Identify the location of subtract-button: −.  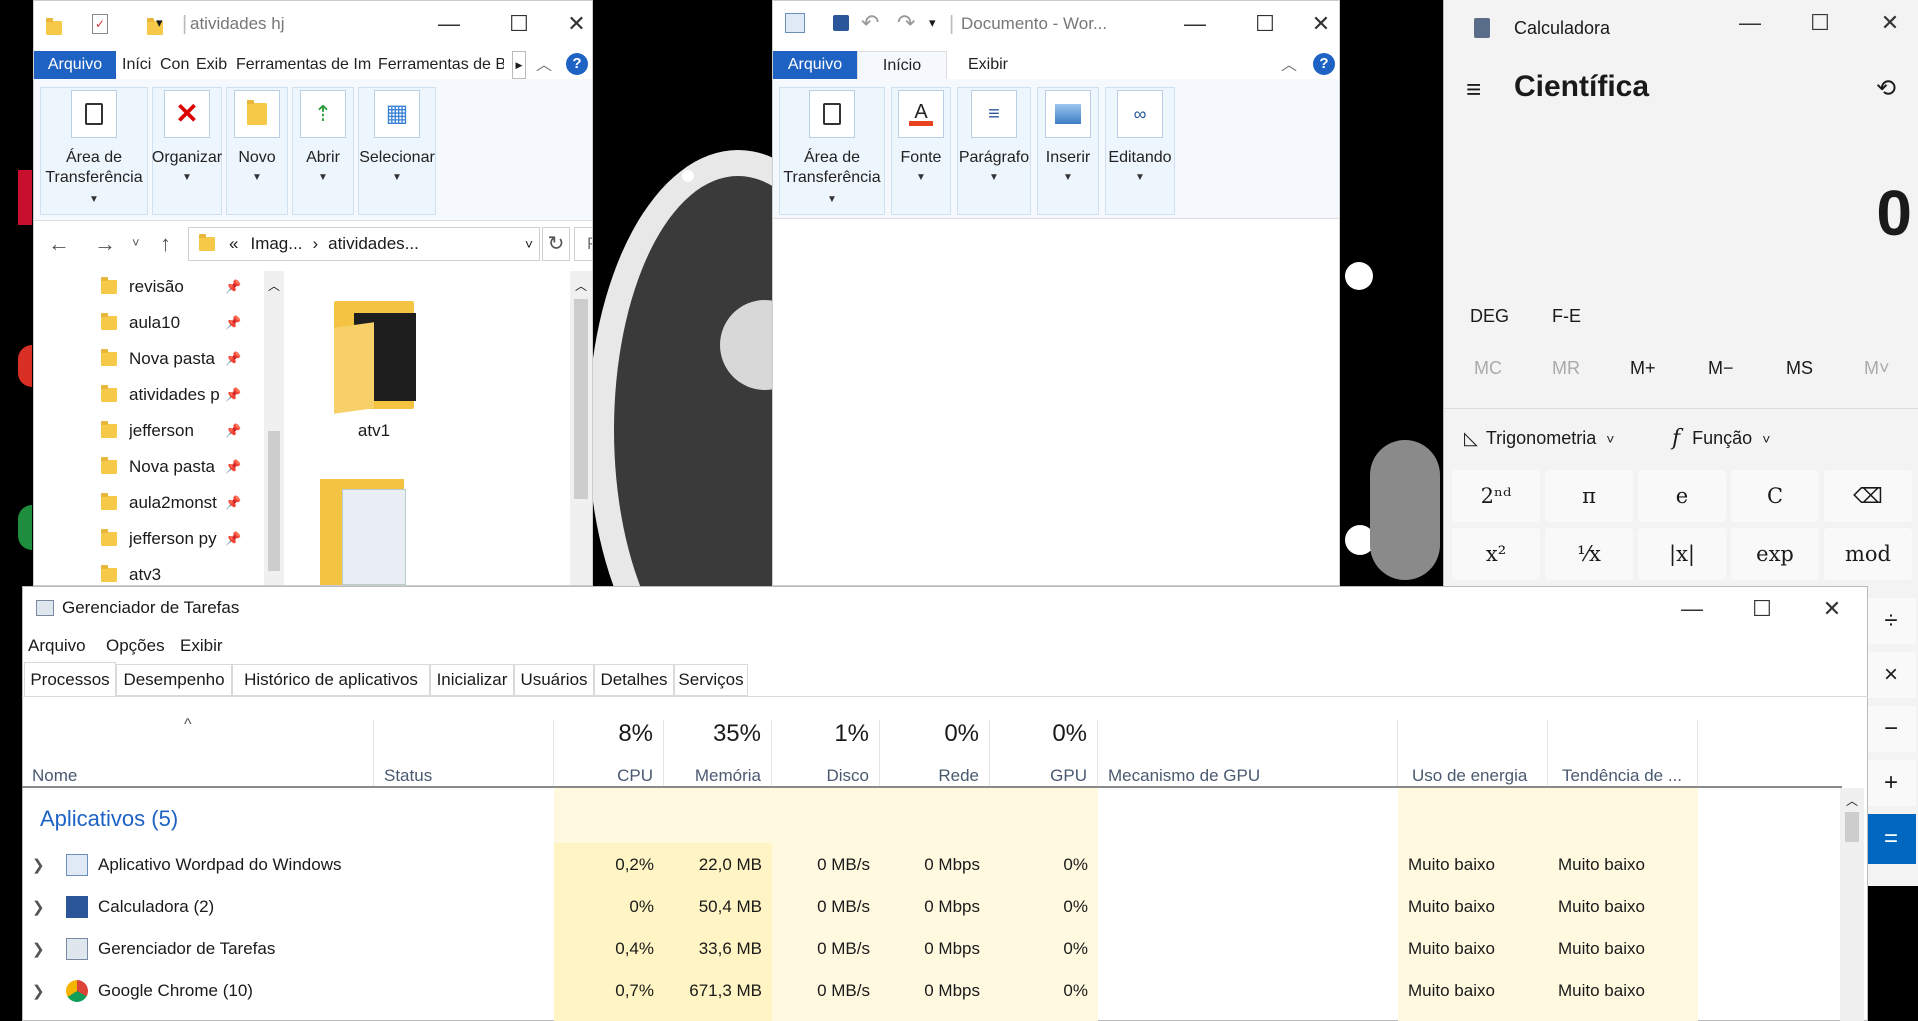
(1891, 729).